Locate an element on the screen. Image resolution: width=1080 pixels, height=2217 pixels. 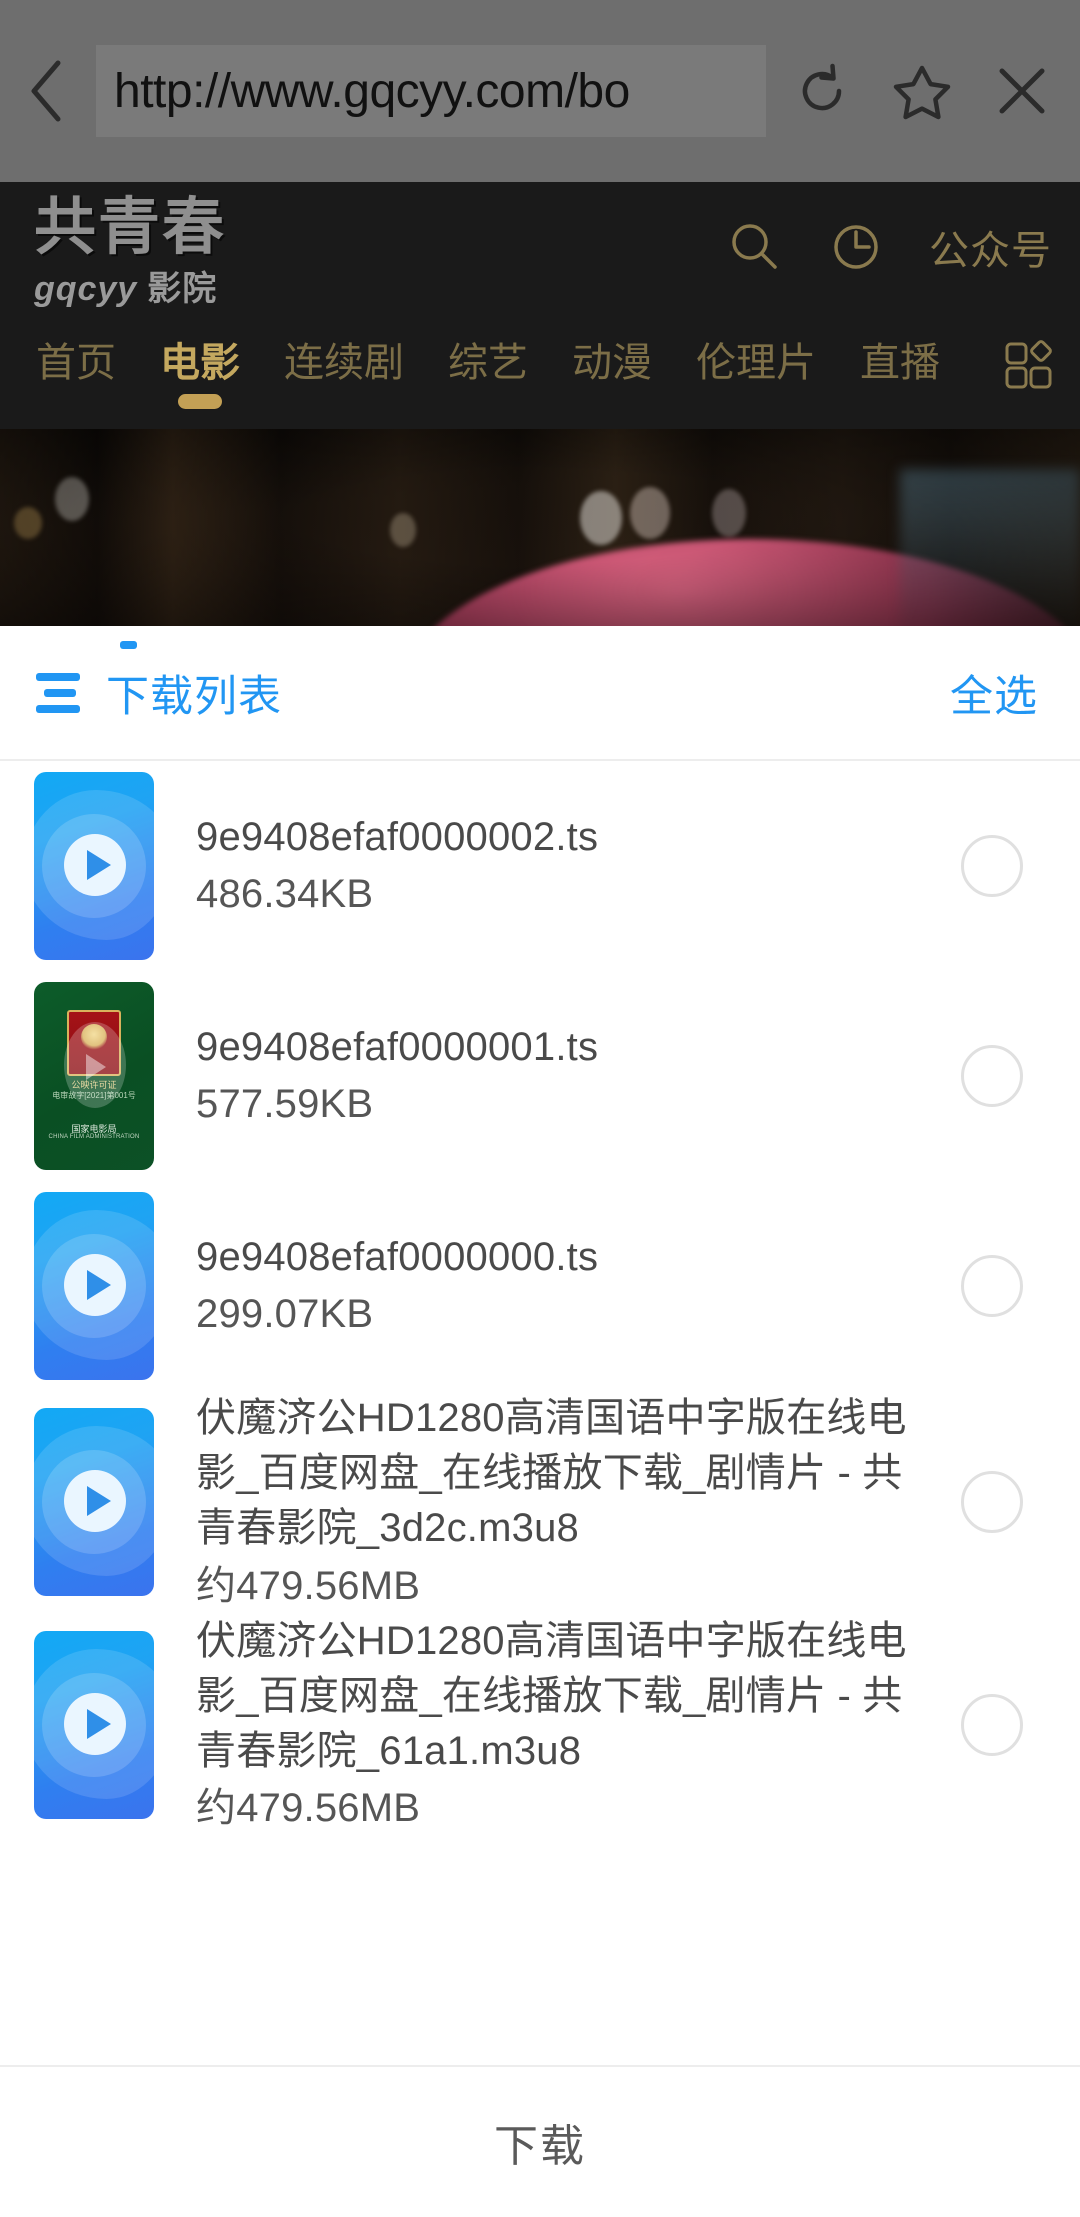
history-clock-icon is located at coordinates (856, 247).